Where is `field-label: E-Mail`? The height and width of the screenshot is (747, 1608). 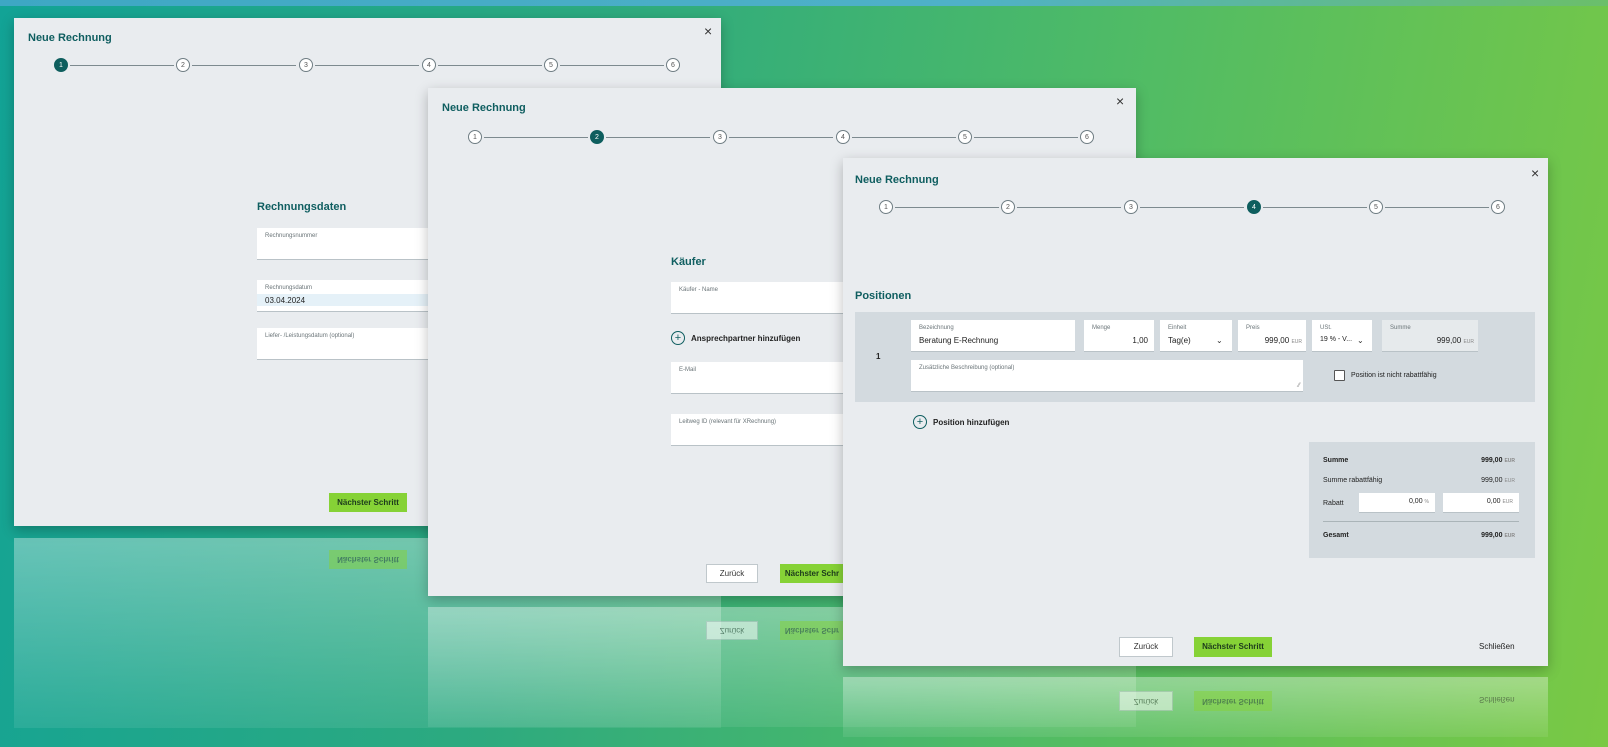 field-label: E-Mail is located at coordinates (688, 370).